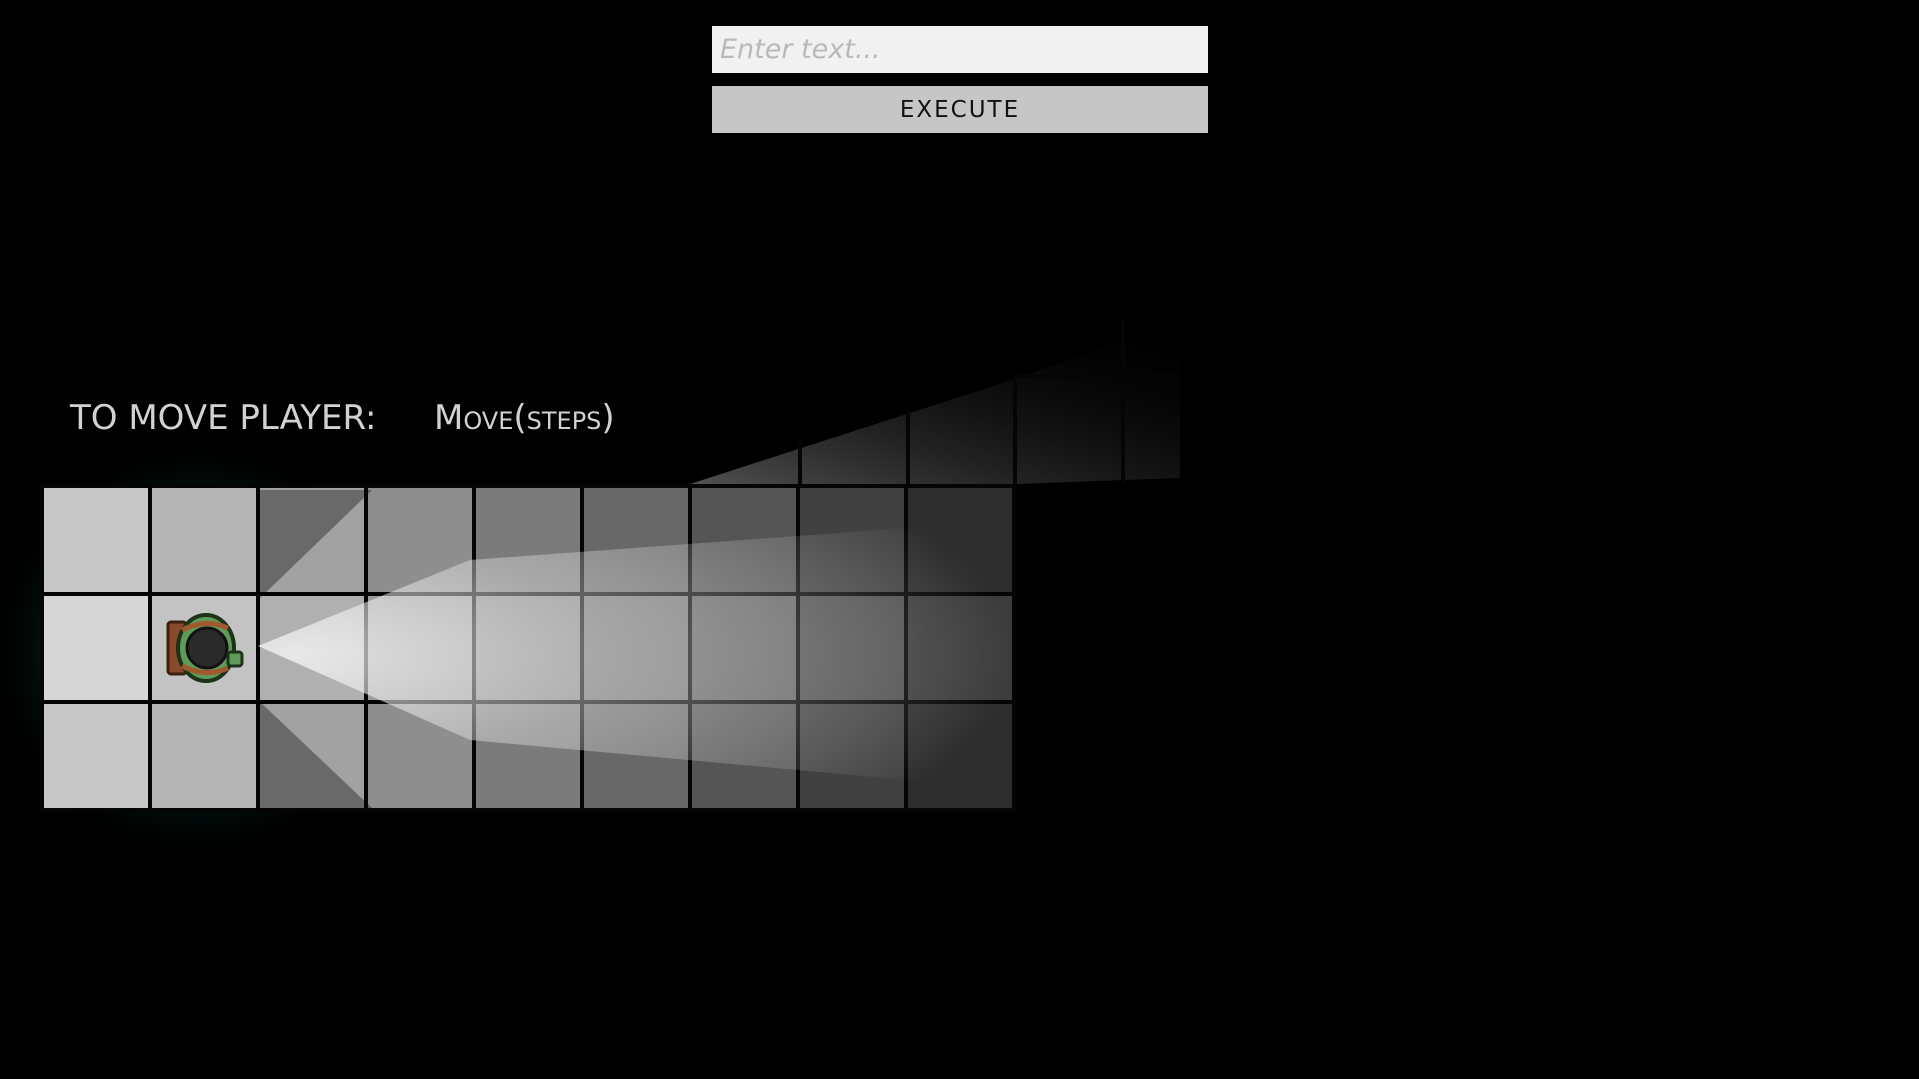 The width and height of the screenshot is (1919, 1079). Describe the element at coordinates (524, 418) in the screenshot. I see `move-command-syntax: Move(steps)` at that location.